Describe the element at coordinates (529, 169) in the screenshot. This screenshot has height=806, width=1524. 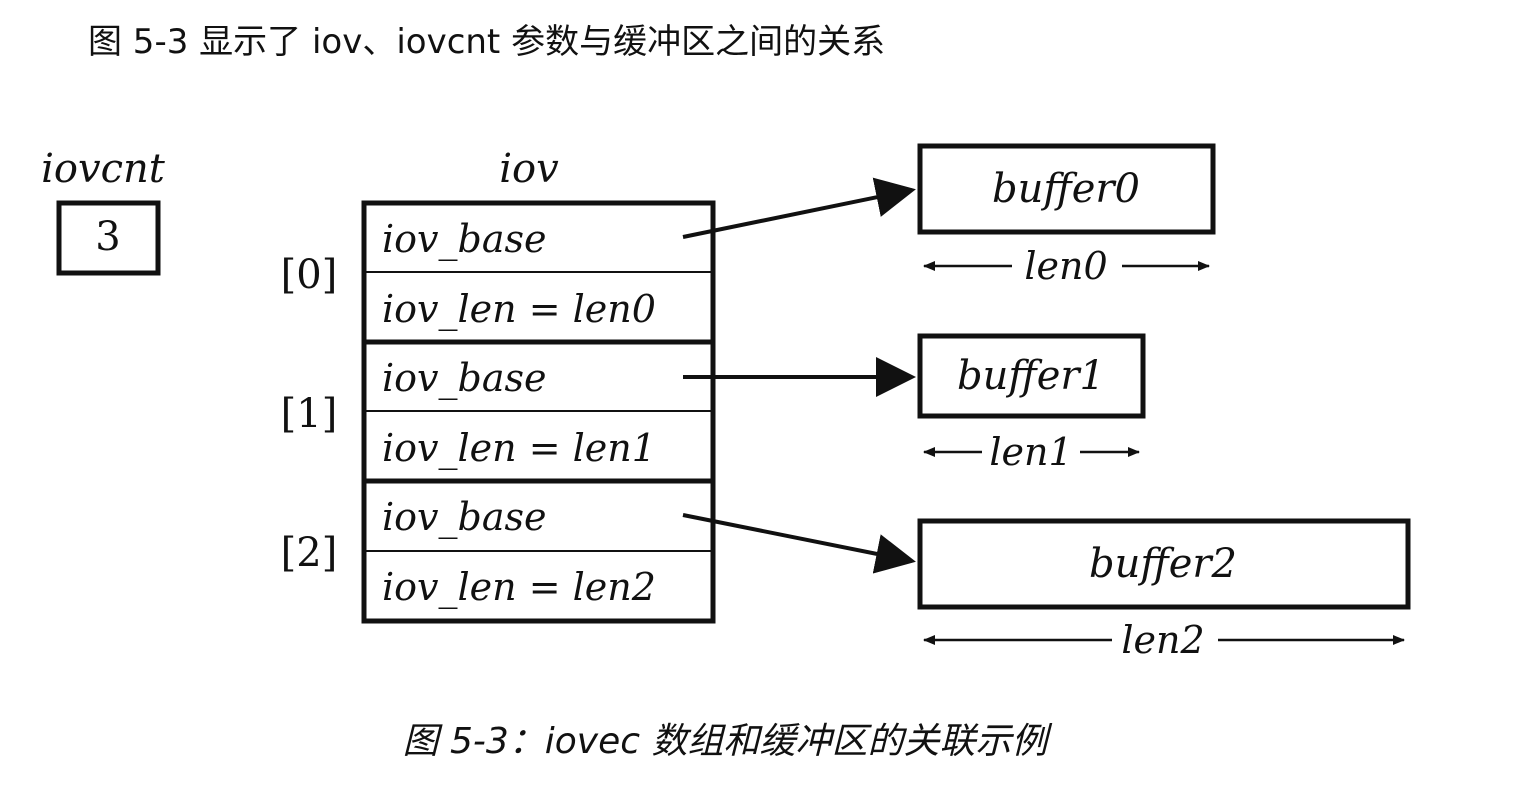
I see `iov-label: iov` at that location.